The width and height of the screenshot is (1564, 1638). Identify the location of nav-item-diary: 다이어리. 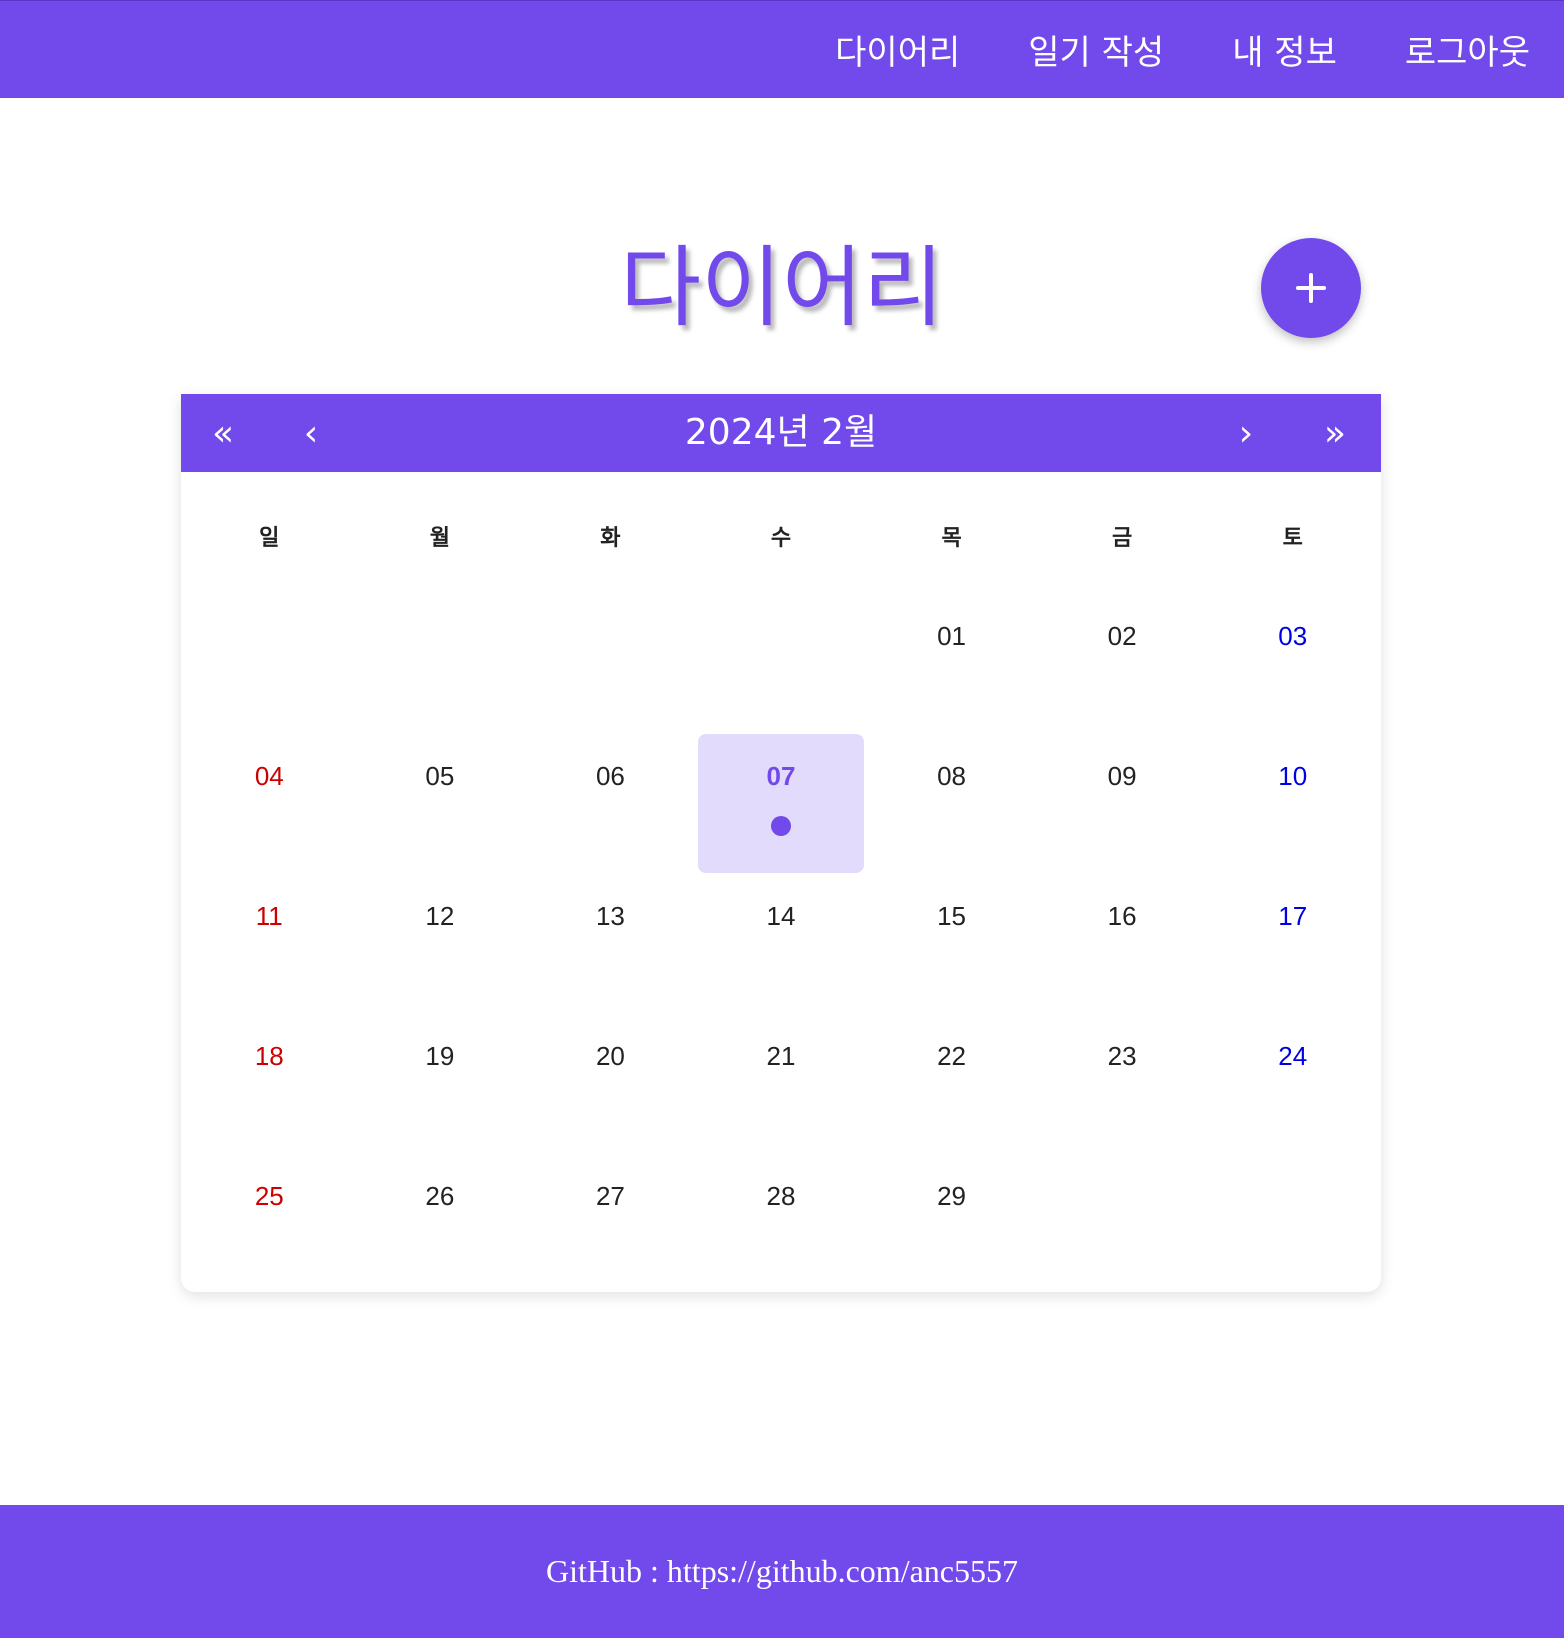
(897, 49).